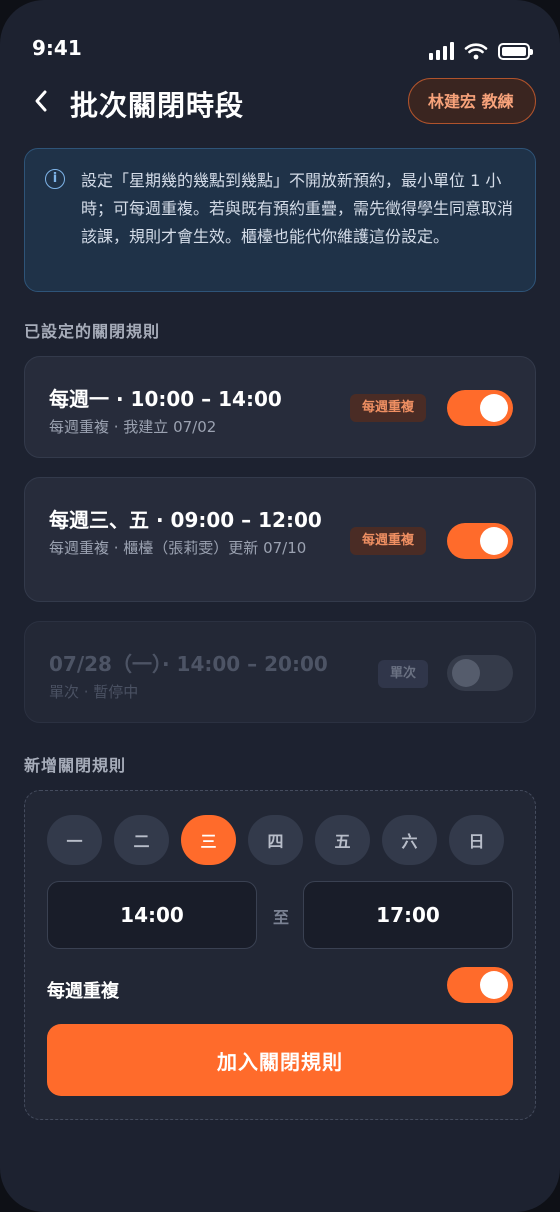 Image resolution: width=560 pixels, height=1212 pixels. I want to click on start-time-input: 14:00, so click(152, 915).